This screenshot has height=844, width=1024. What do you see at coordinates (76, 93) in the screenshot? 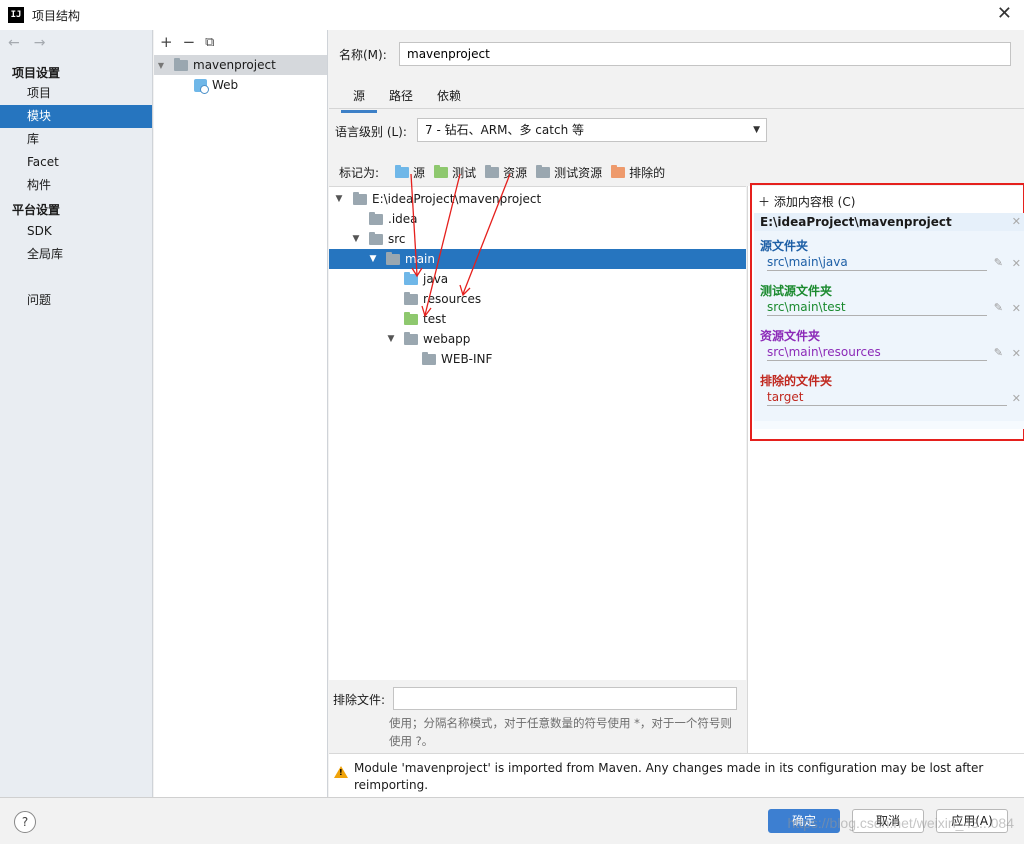
I see `nav-item-project: 项目` at bounding box center [76, 93].